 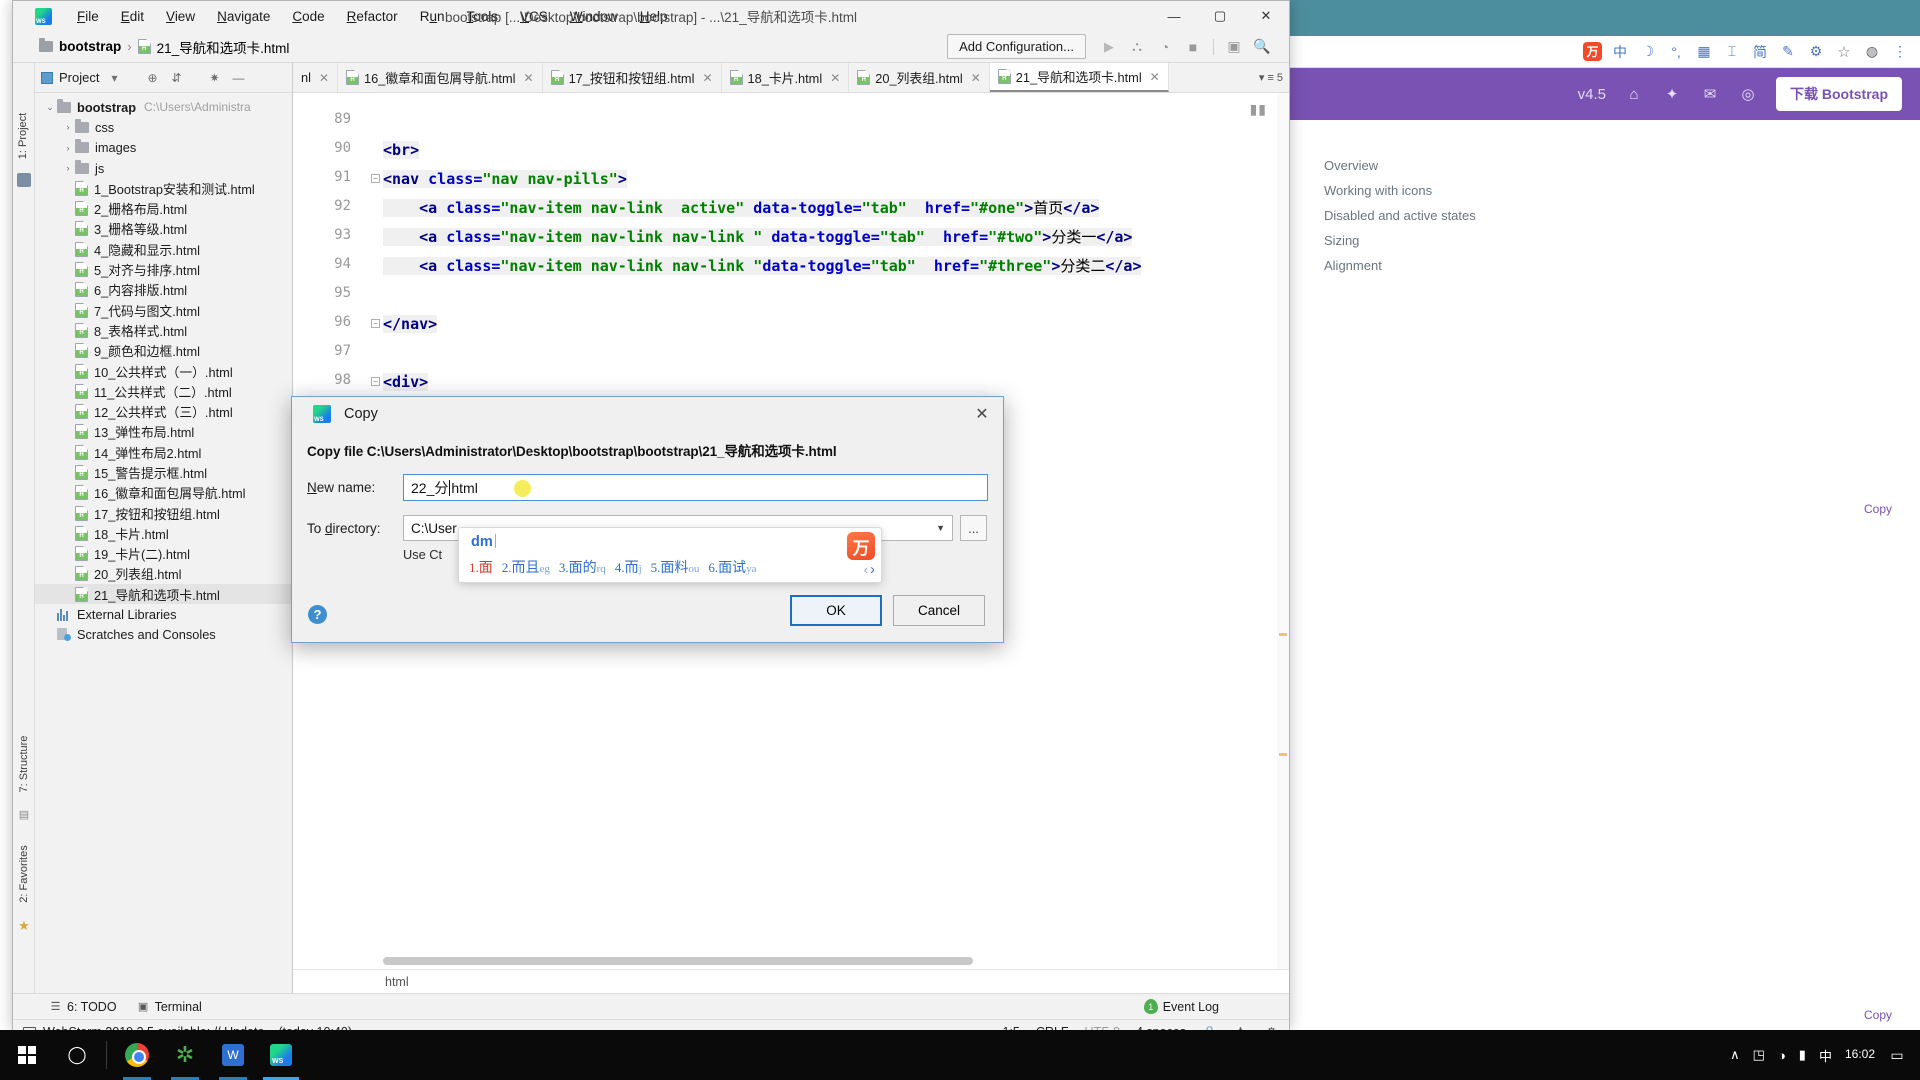 I want to click on tool-window-terminal: ▣ Terminal, so click(x=169, y=1007).